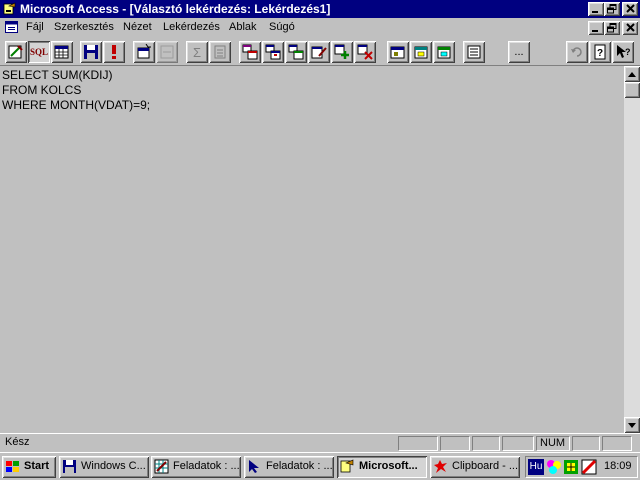  I want to click on minimize-button, so click(596, 9).